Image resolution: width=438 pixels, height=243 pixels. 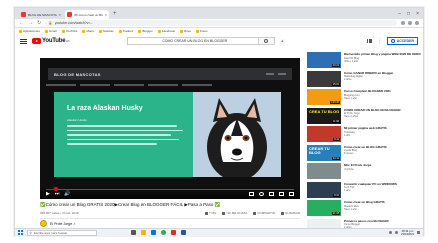 What do you see at coordinates (391, 232) in the screenshot?
I see `network-icon` at bounding box center [391, 232].